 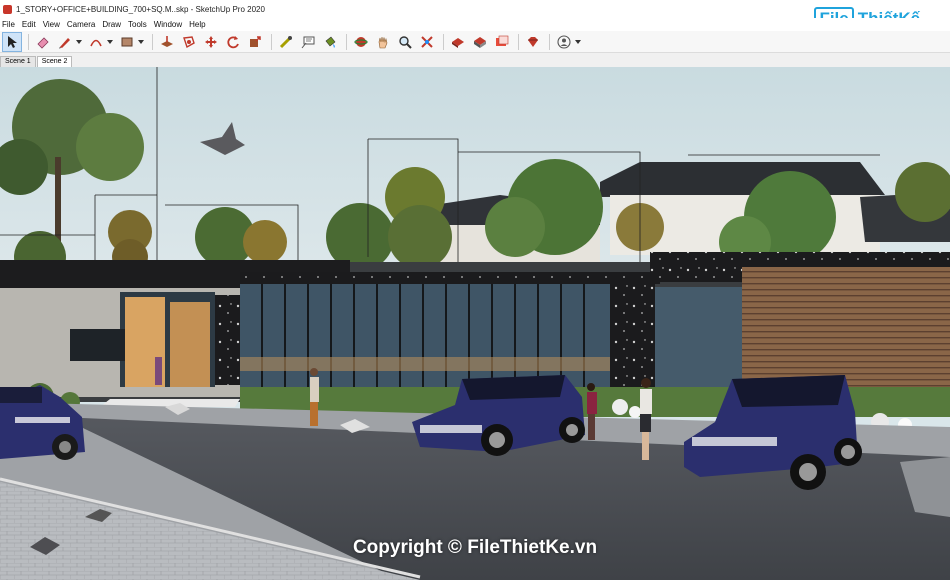 I want to click on move-icon, so click(x=211, y=41).